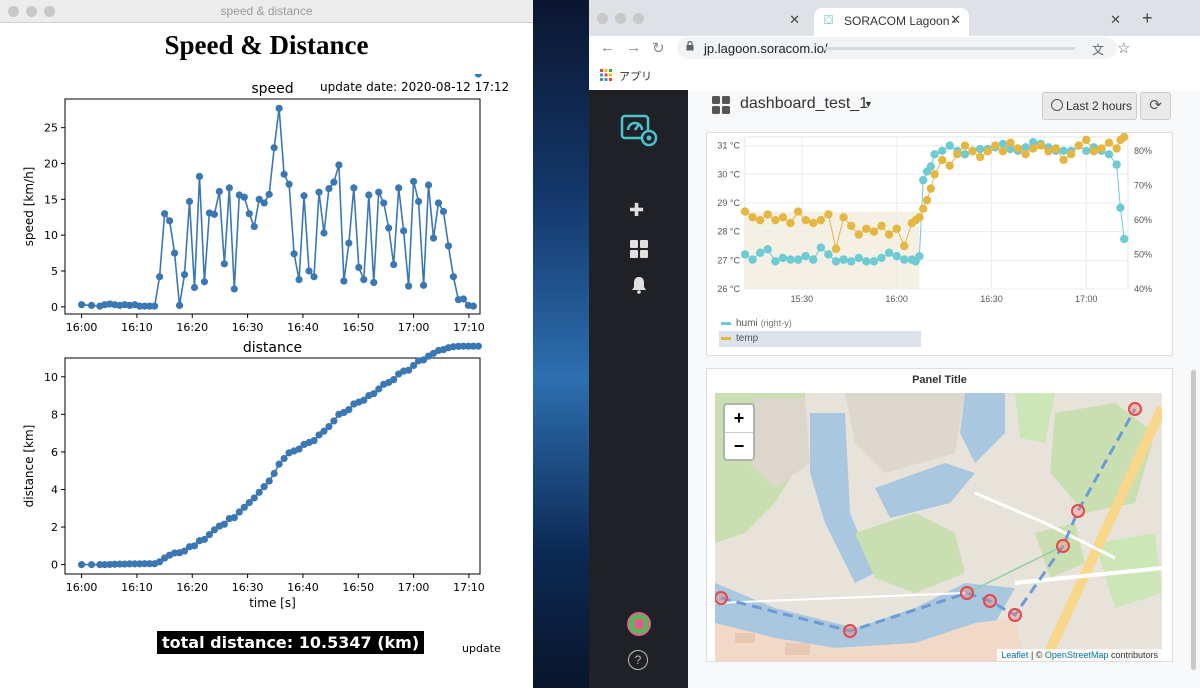 This screenshot has width=1200, height=688. I want to click on tab-background-2: ✕, so click(1049, 22).